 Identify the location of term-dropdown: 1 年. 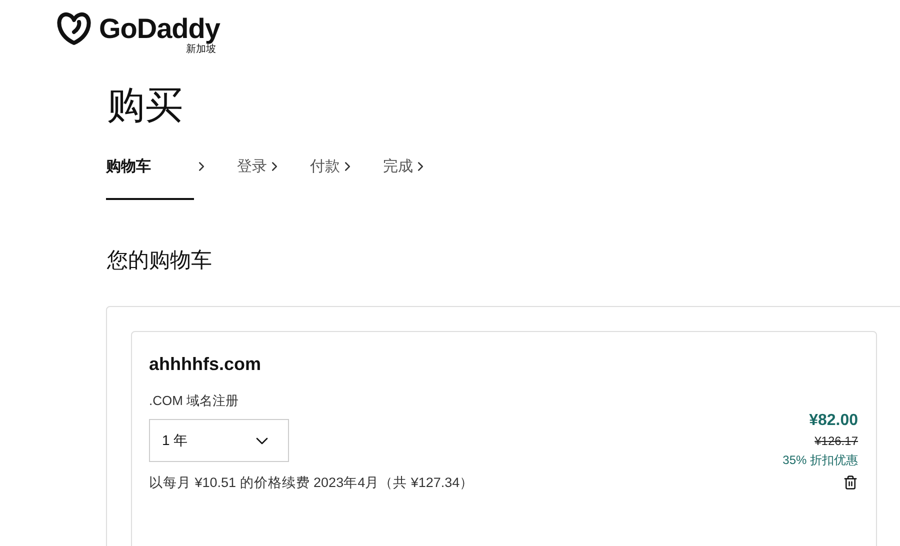
(219, 440).